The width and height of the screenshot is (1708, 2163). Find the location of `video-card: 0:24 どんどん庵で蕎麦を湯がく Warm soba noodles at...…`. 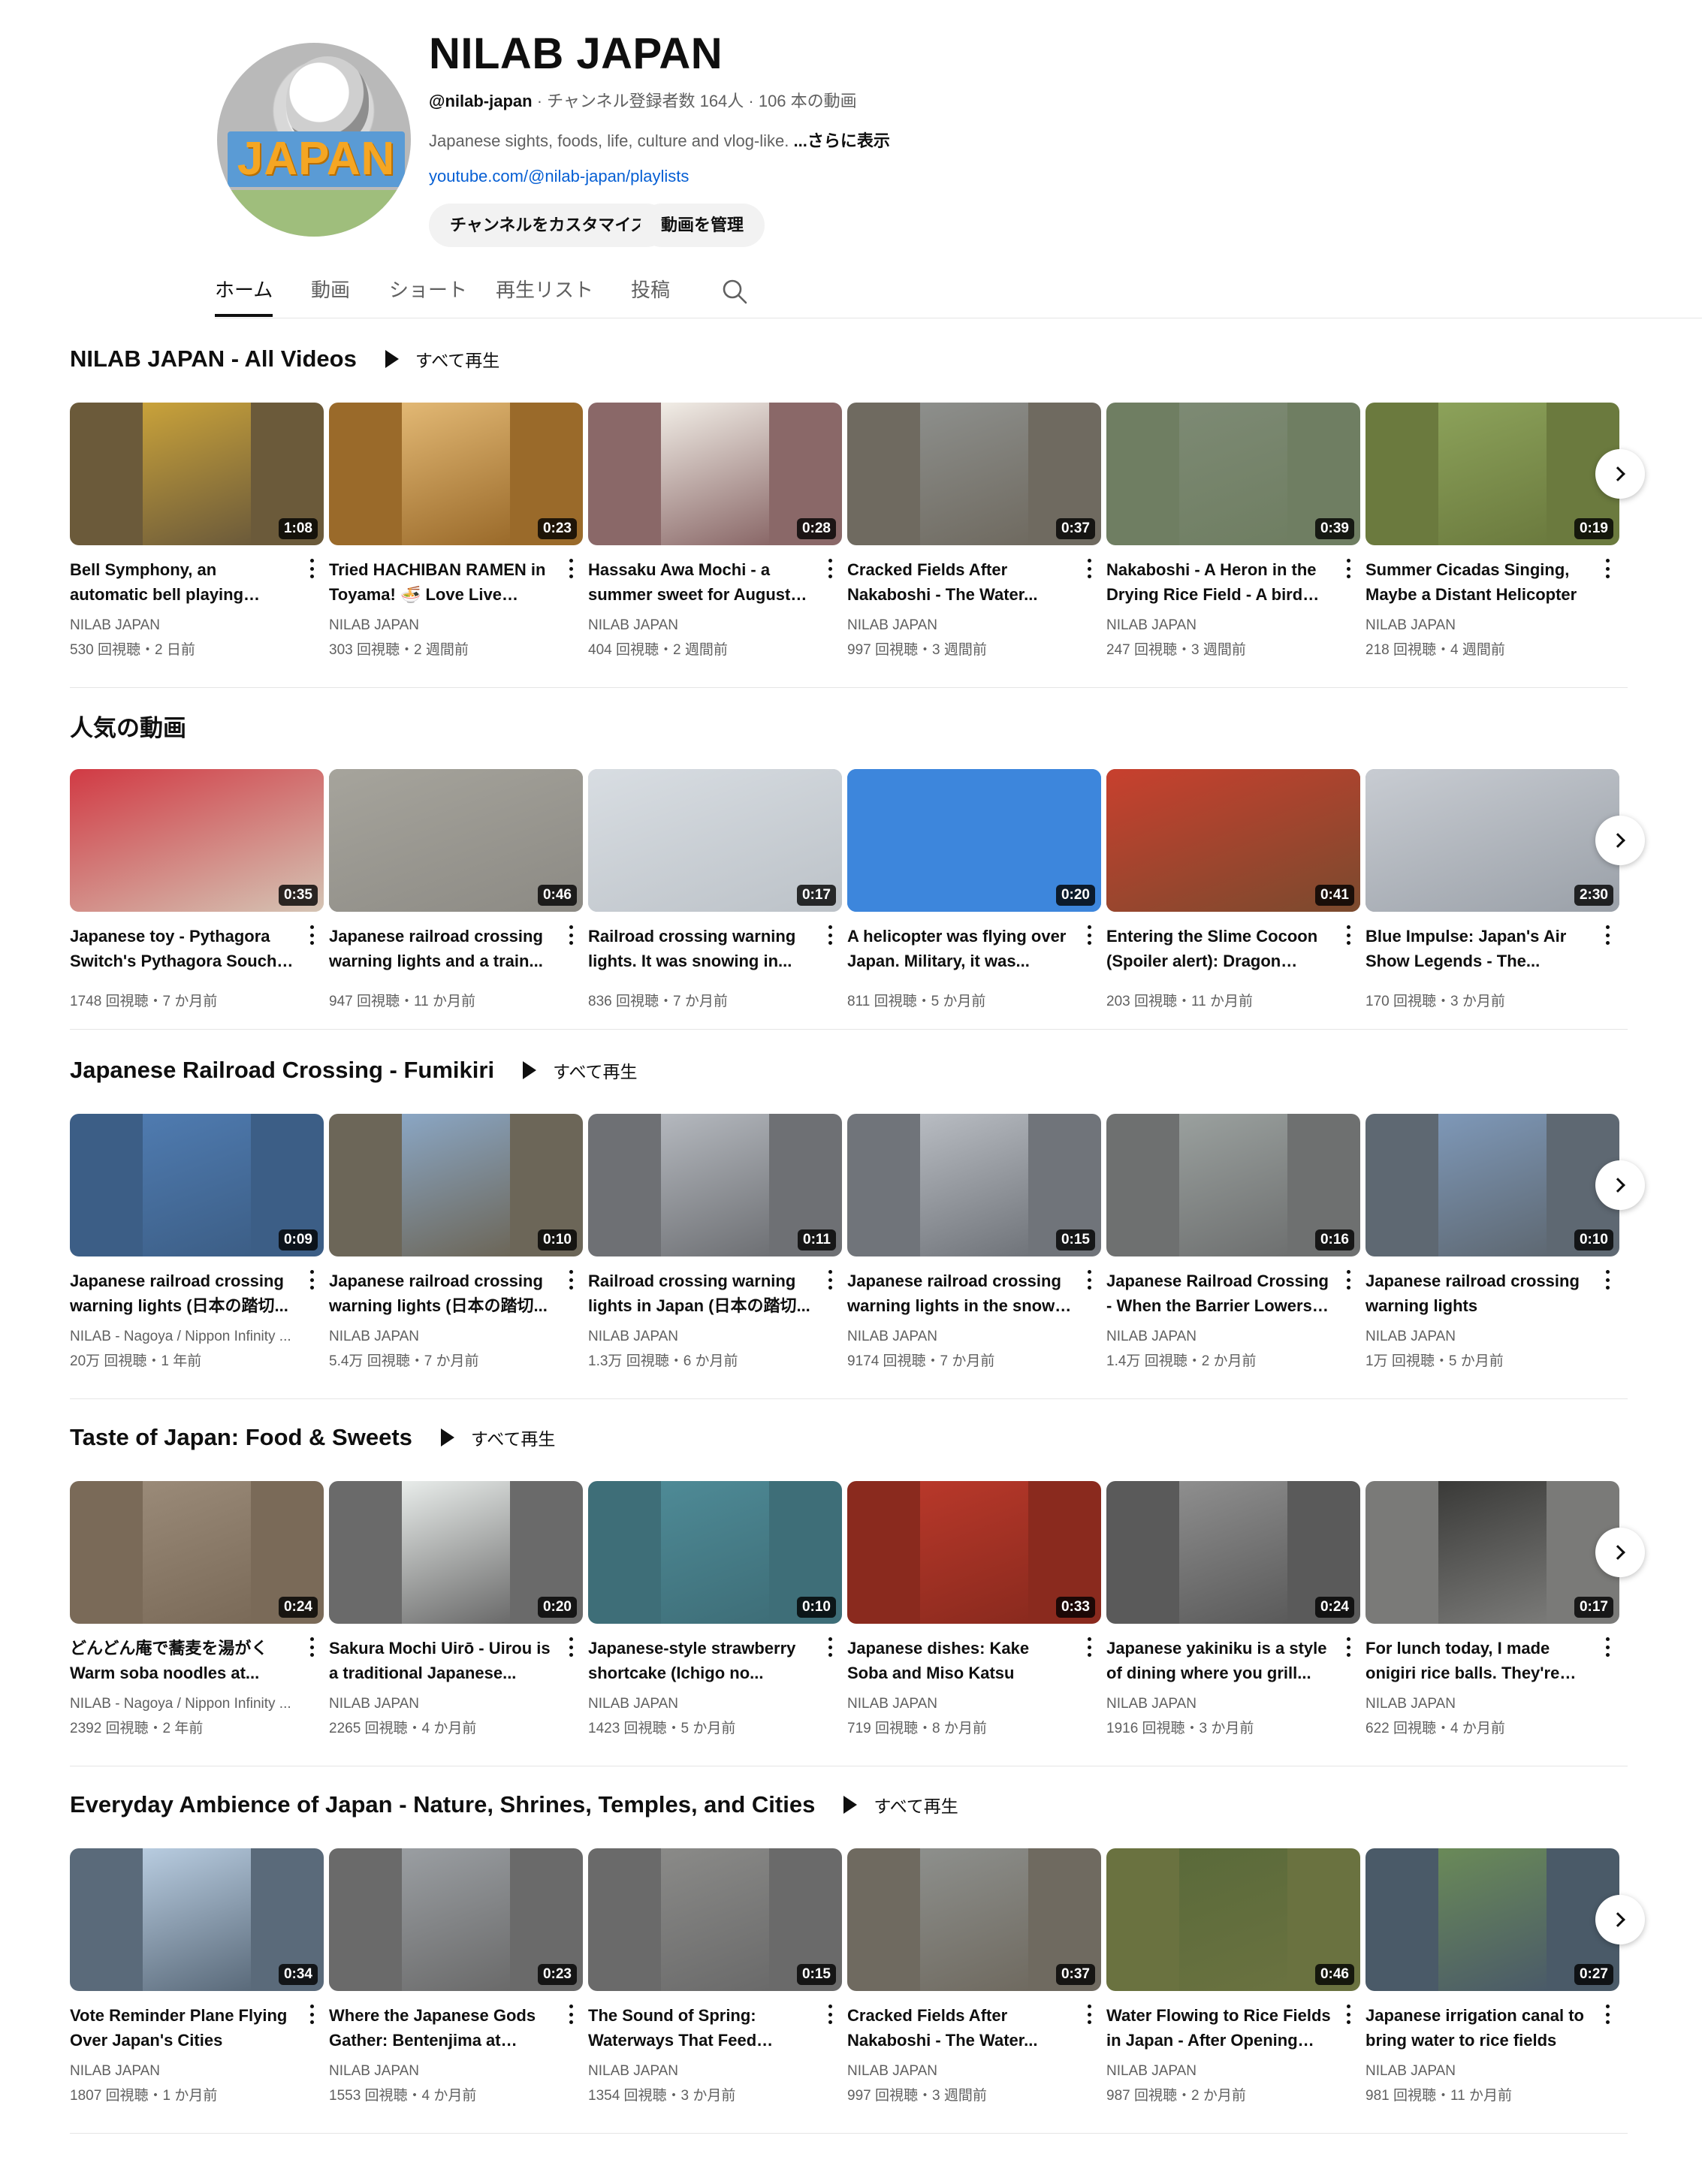

video-card: 0:24 どんどん庵で蕎麦を湯がく Warm soba noodles at...… is located at coordinates (197, 1609).